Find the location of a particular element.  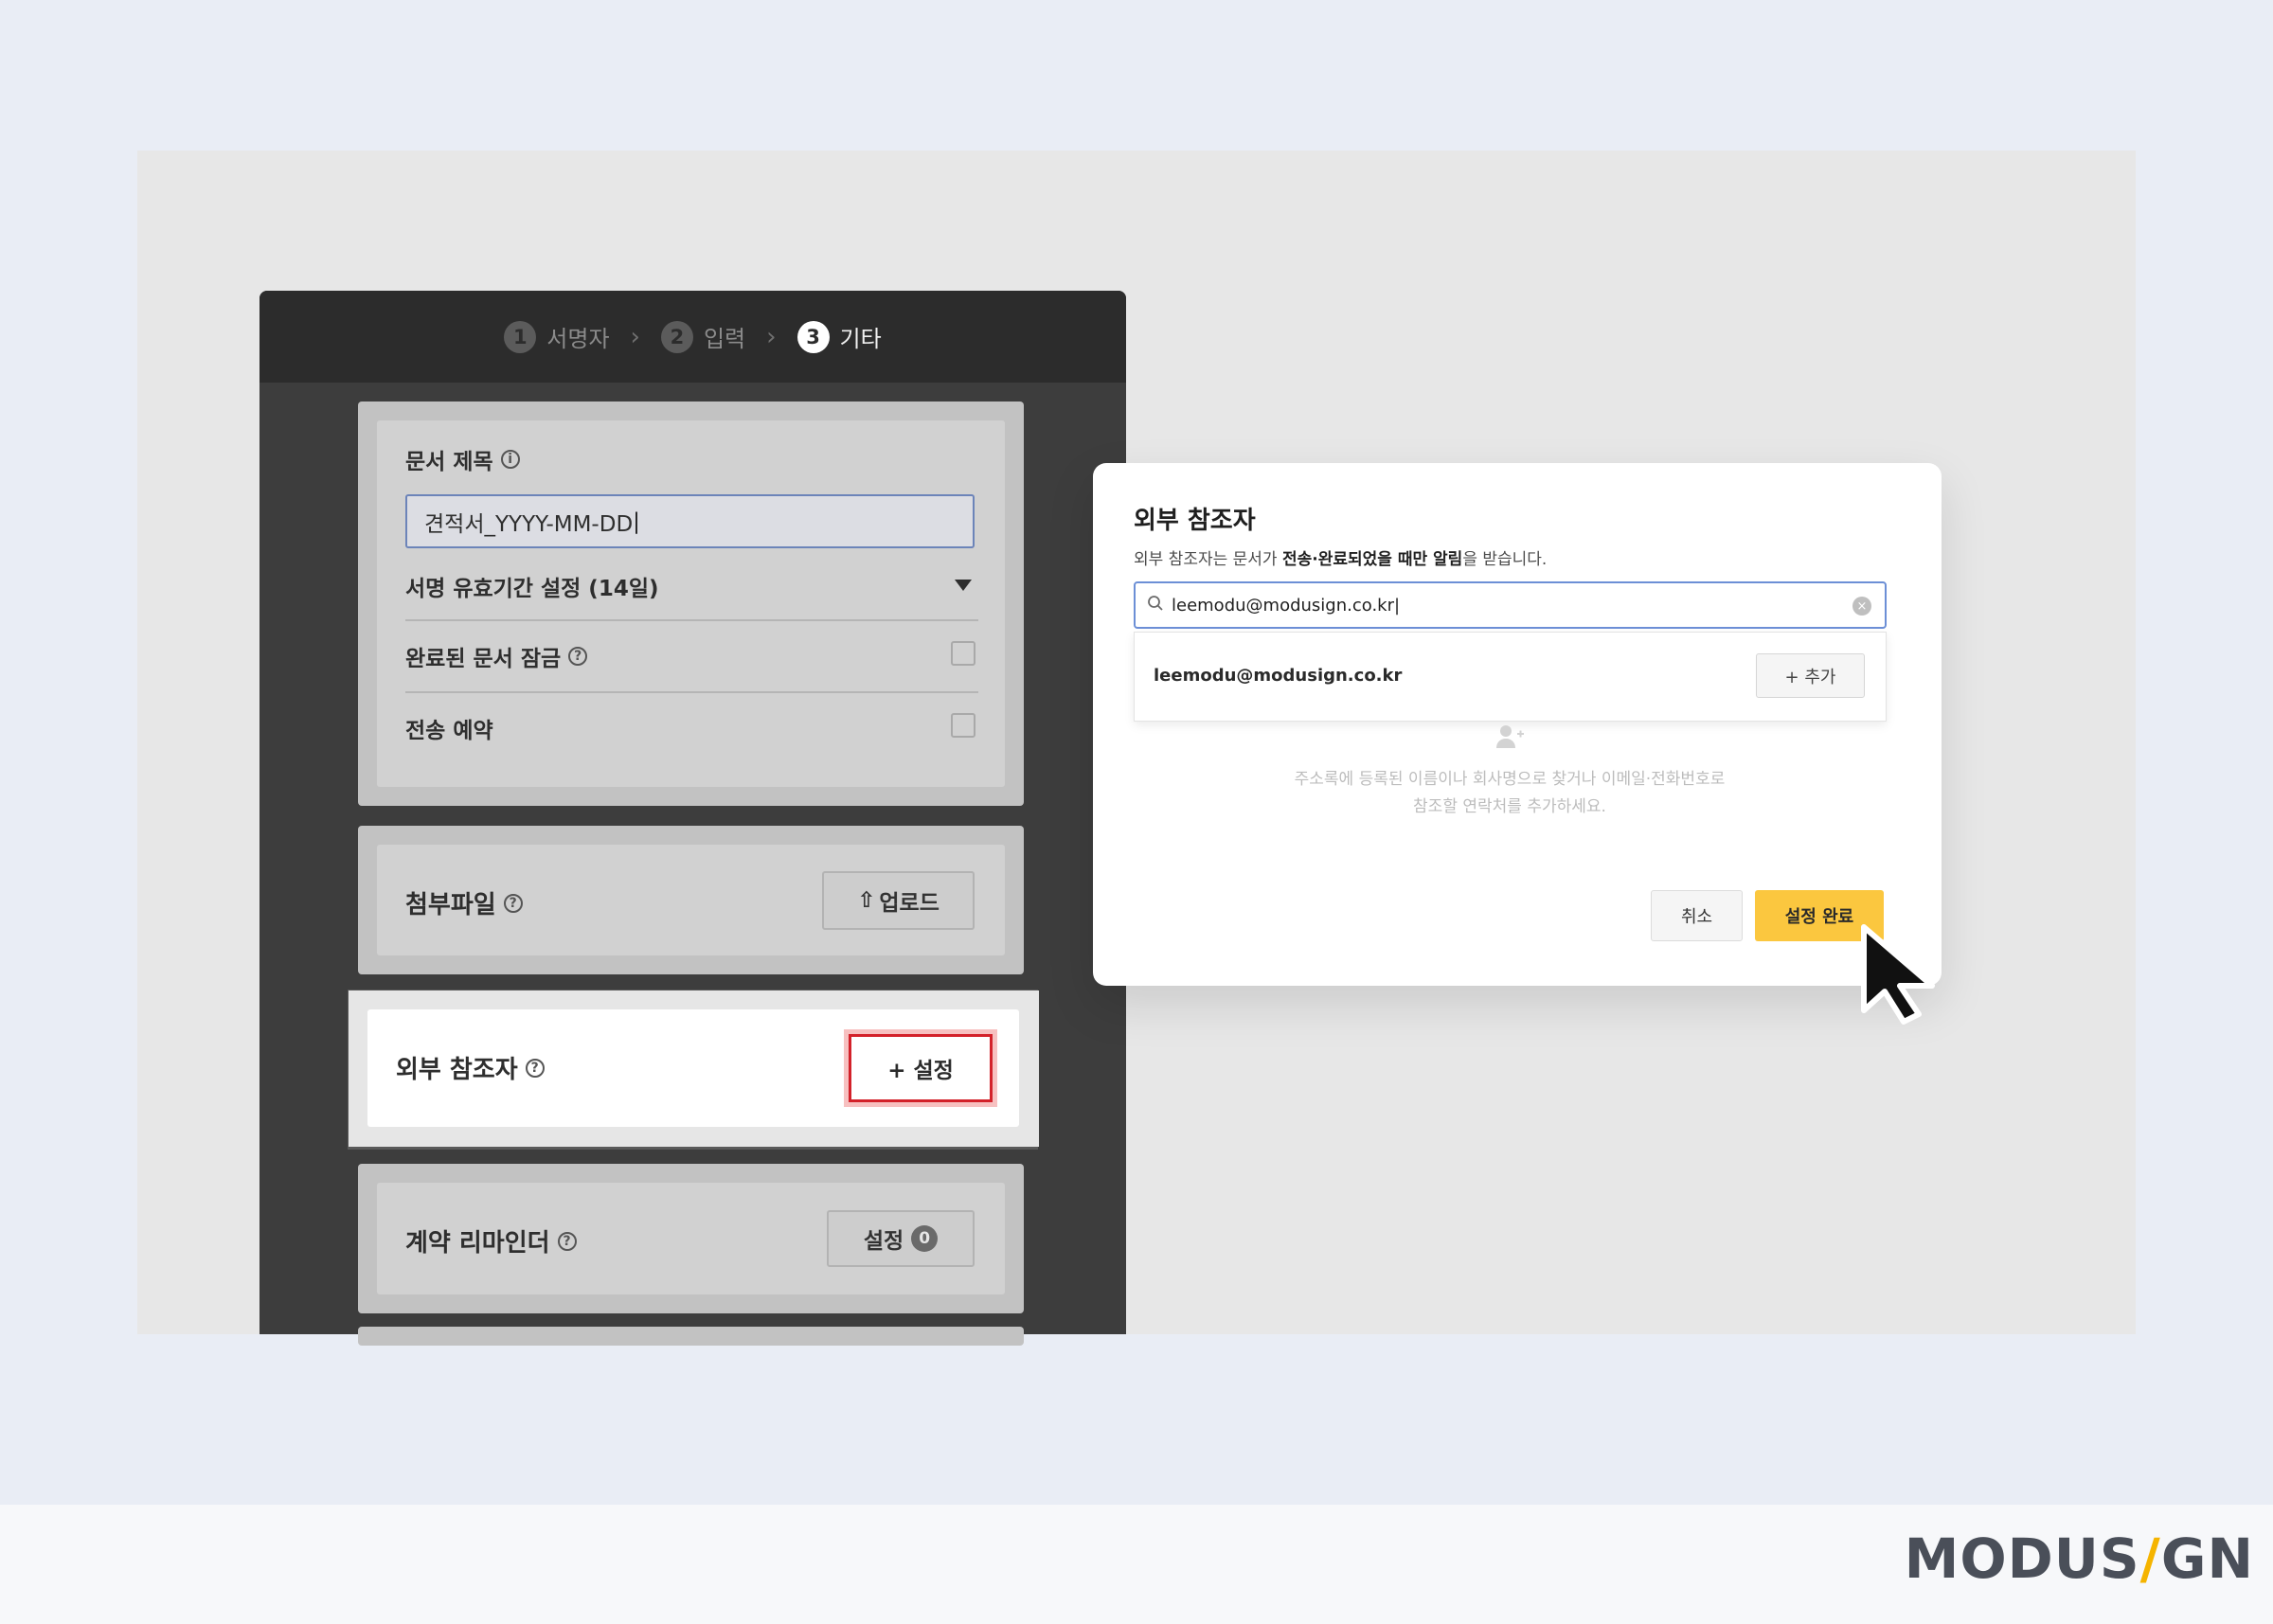

step-signers: 1 서명자 is located at coordinates (557, 336).